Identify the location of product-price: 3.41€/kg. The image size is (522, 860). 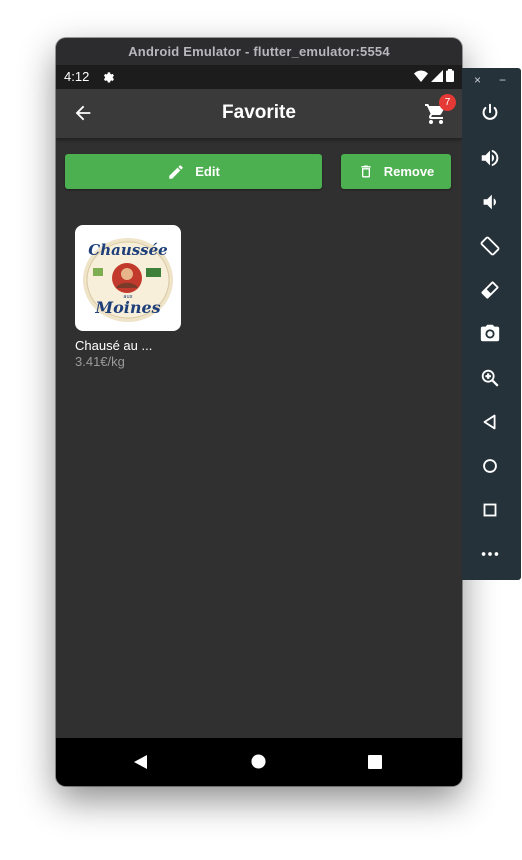
(100, 361).